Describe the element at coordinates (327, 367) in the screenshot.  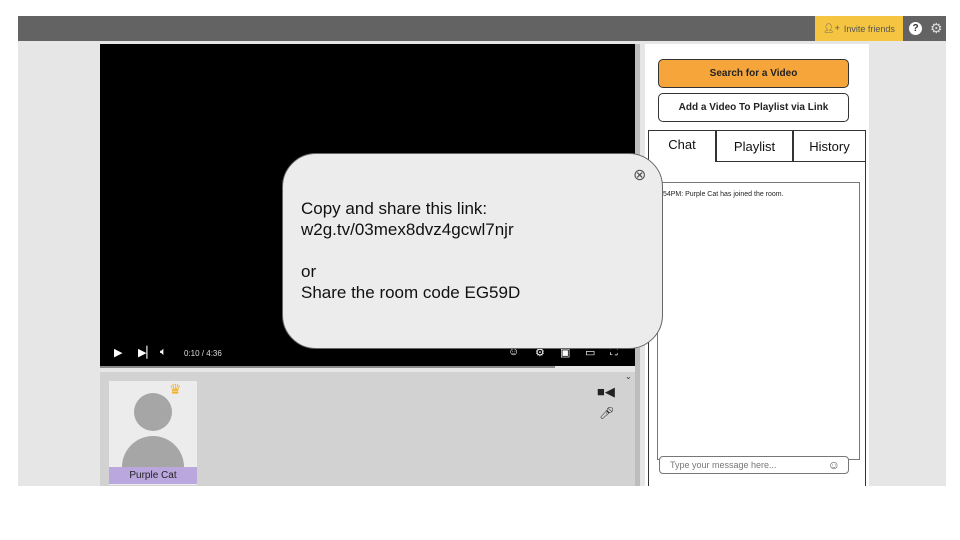
I see `progress-bar` at that location.